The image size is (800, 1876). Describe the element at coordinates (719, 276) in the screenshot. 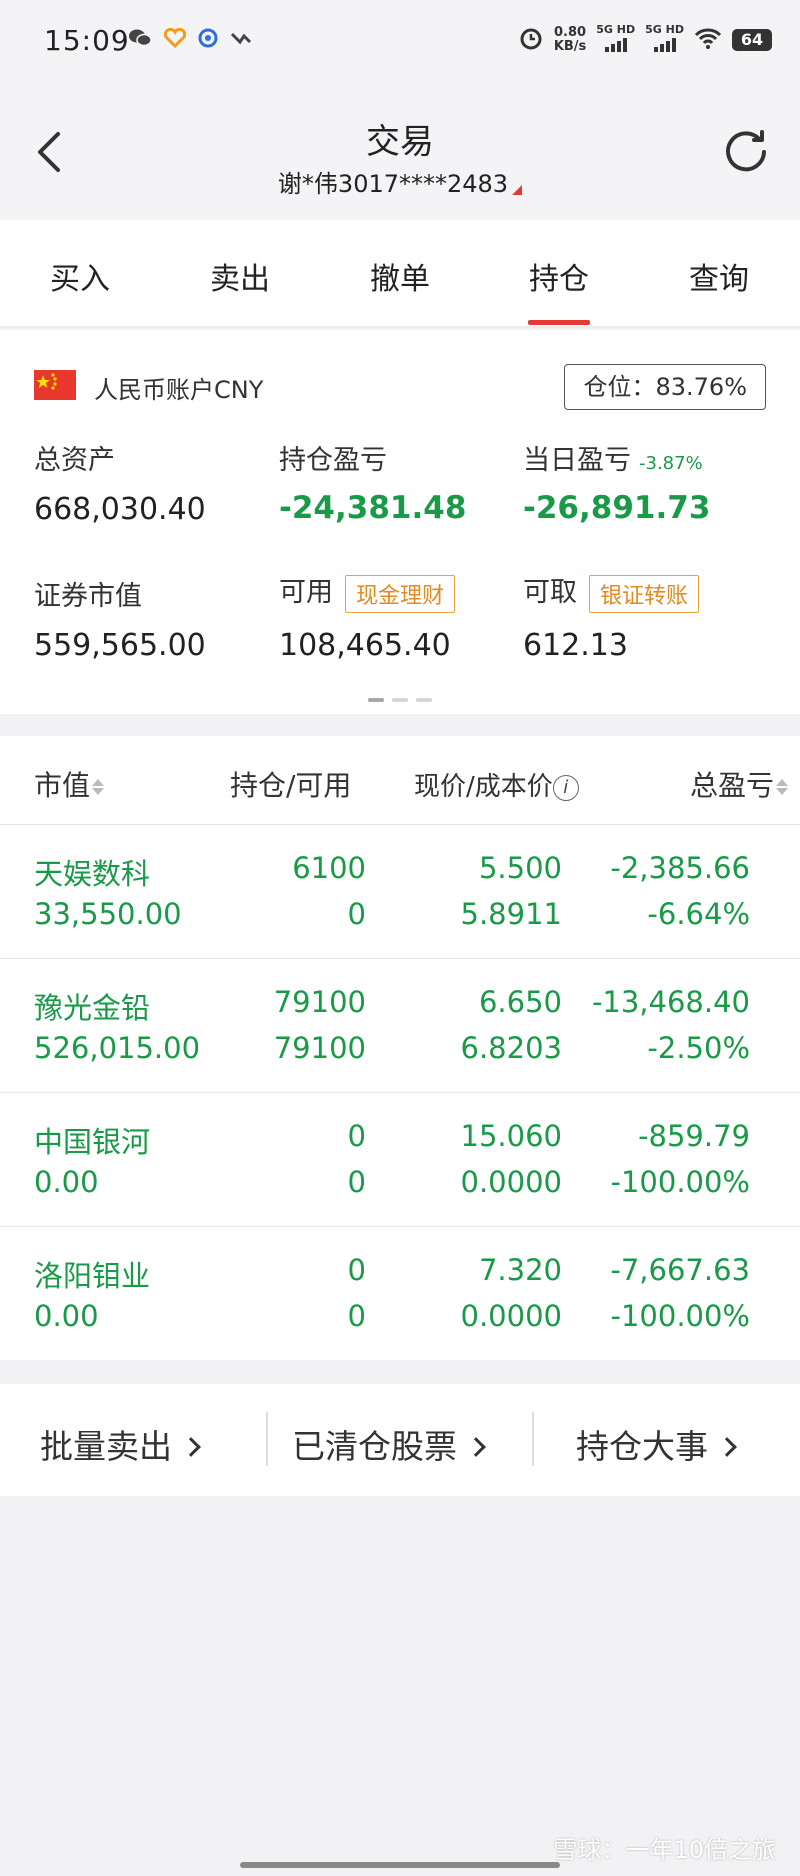

I see `tab-query: 查询` at that location.